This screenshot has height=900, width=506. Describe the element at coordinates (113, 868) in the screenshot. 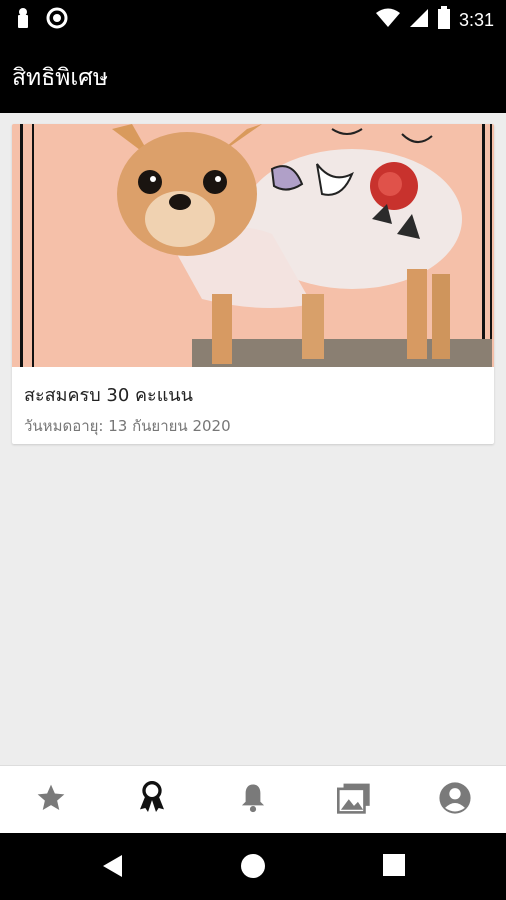

I see `back-icon` at that location.